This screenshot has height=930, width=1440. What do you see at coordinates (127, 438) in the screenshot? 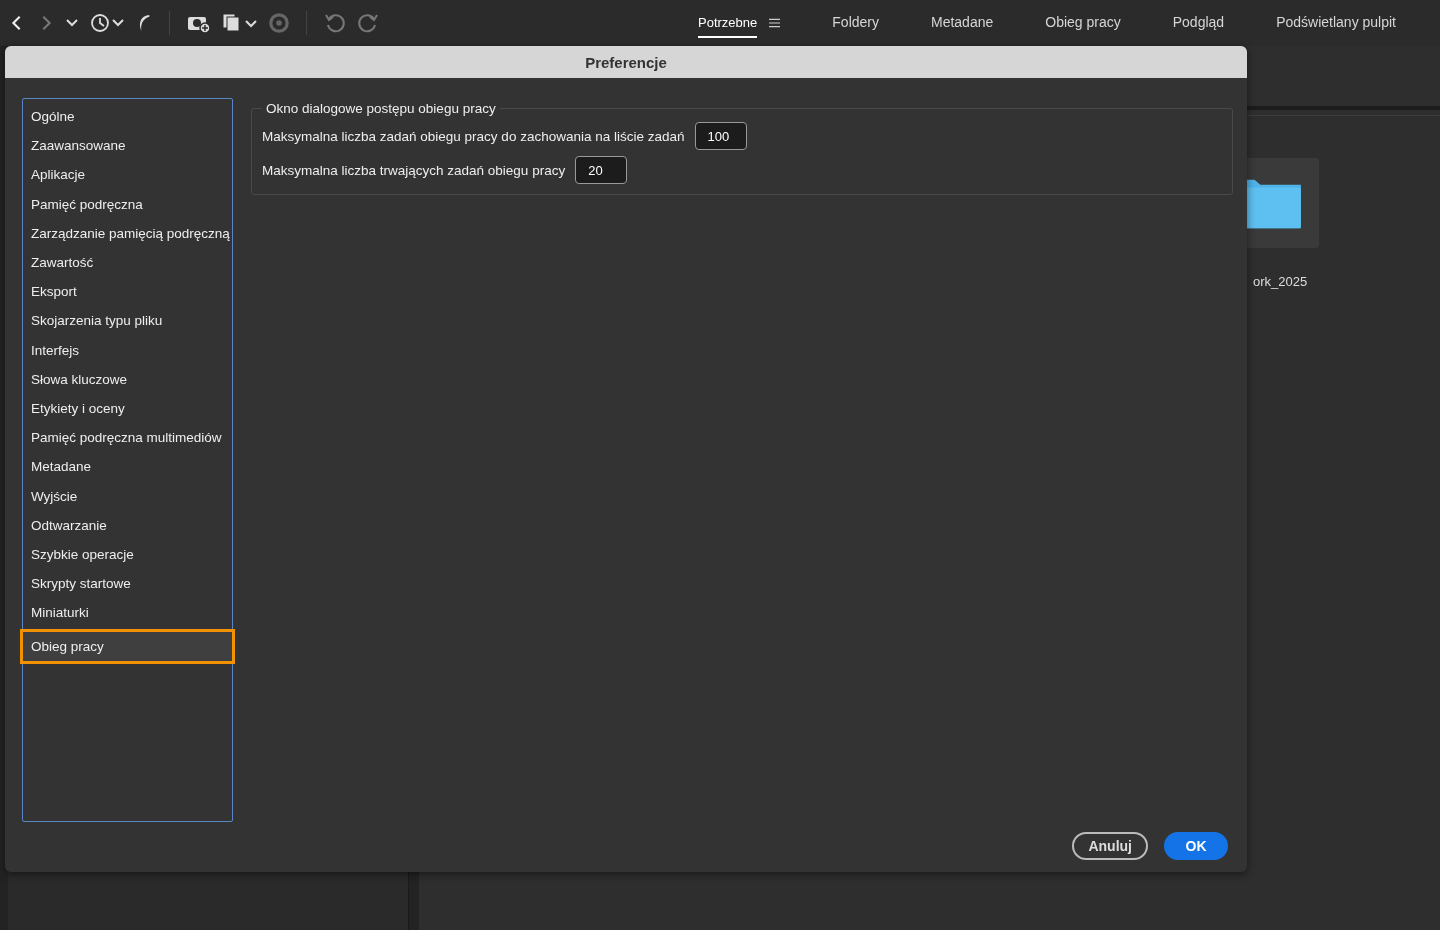
I see `category-item: Pamięć podręczna multimediów` at bounding box center [127, 438].